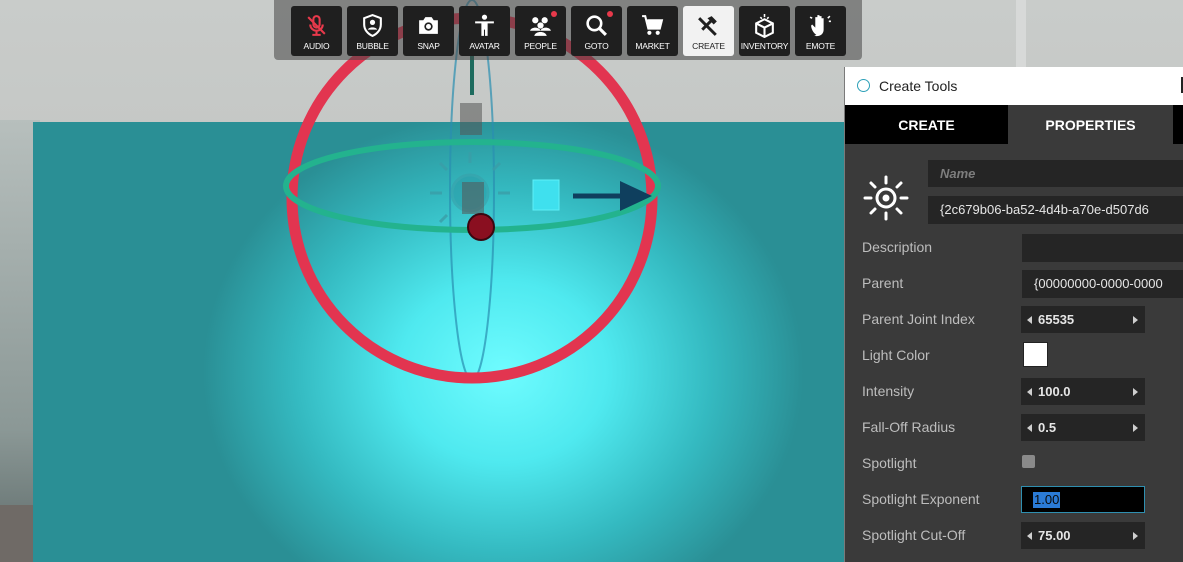 The image size is (1183, 562). I want to click on intensity-value: 100.0, so click(1054, 391).